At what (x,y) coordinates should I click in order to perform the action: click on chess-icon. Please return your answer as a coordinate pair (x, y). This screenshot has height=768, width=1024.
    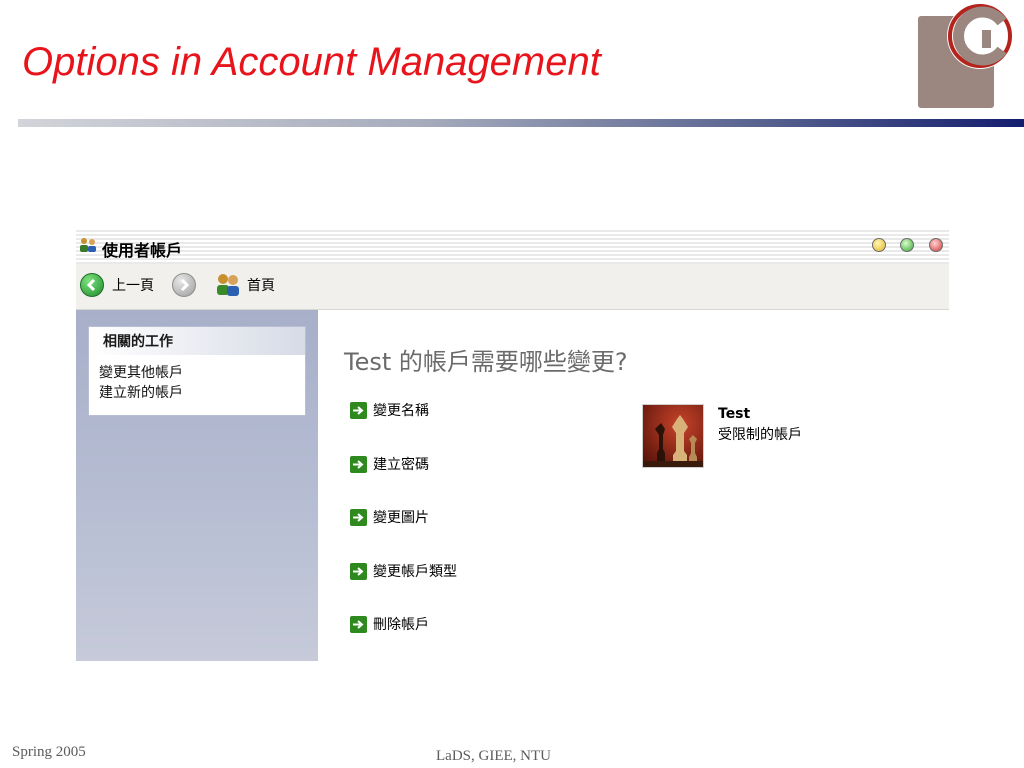
    Looking at the image, I should click on (673, 436).